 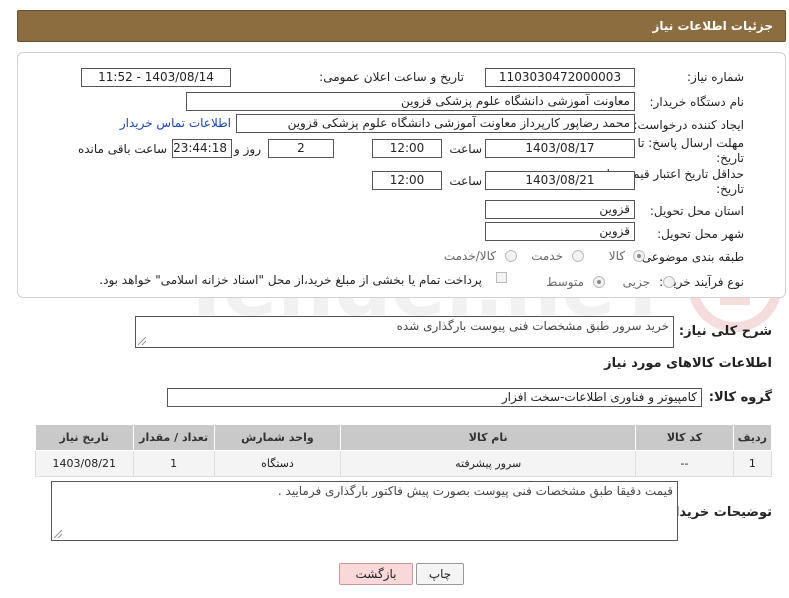 I want to click on announce-datetime-field: 1403/08/14 - 11:52, so click(x=156, y=77).